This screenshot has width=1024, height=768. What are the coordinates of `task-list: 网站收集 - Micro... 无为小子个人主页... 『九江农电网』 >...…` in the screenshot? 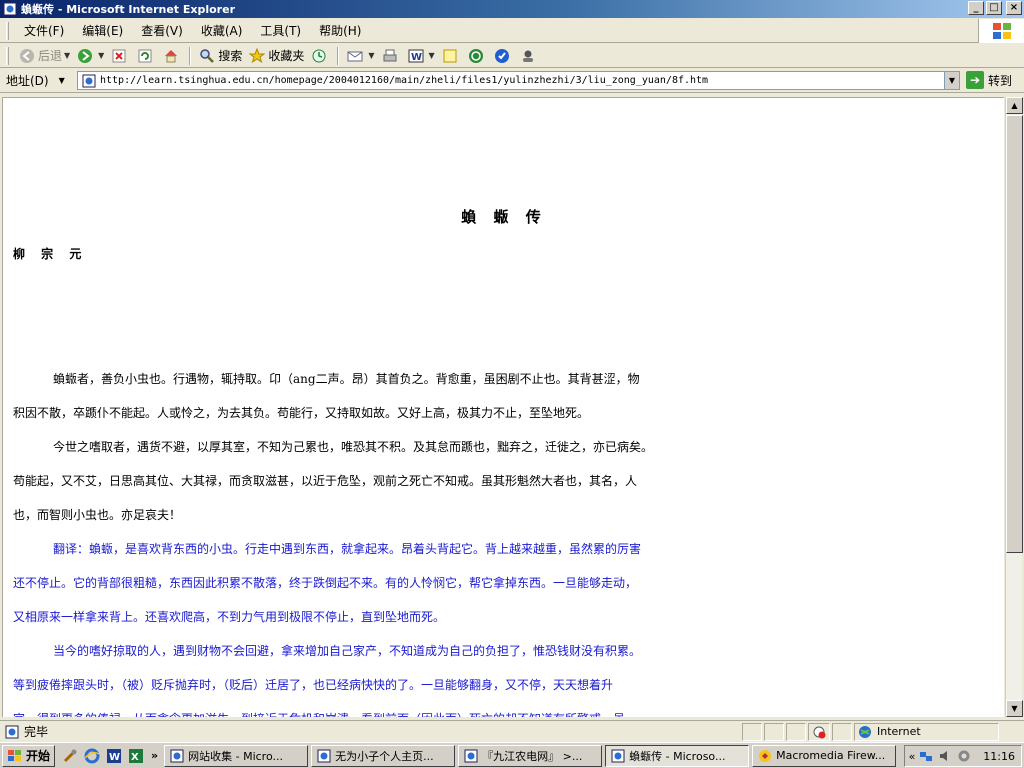 It's located at (530, 755).